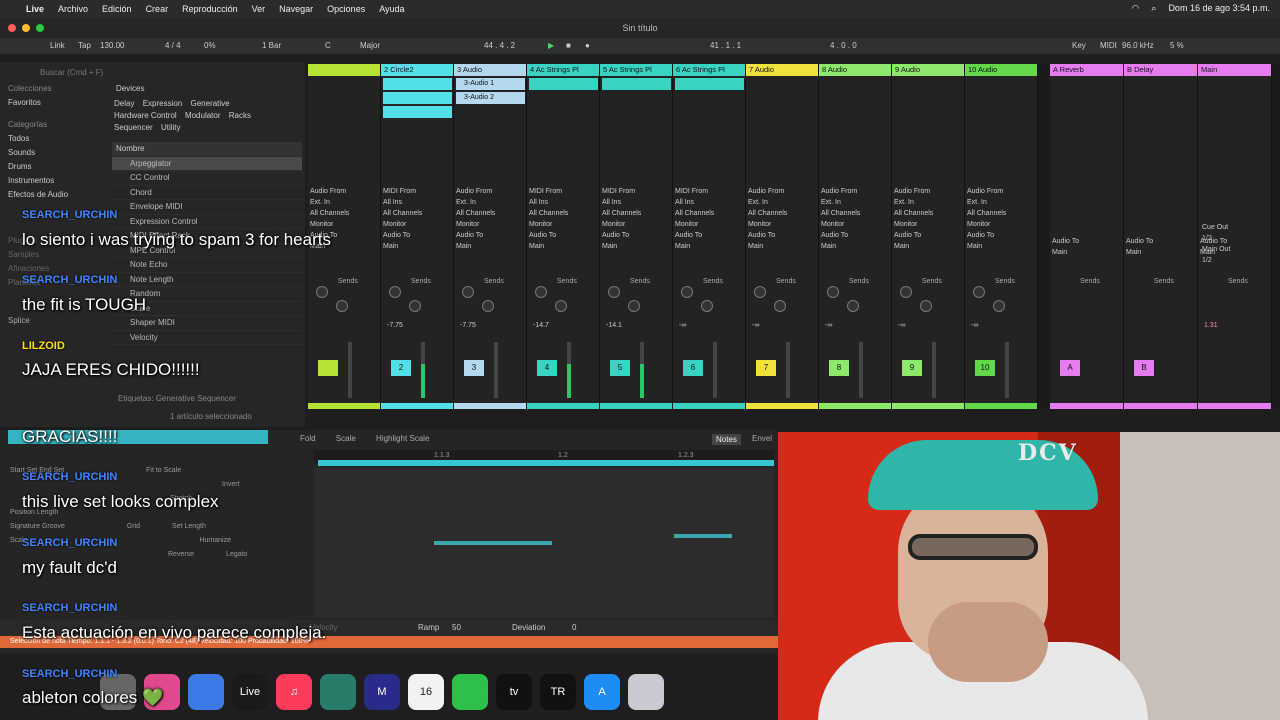 The width and height of the screenshot is (1280, 720). Describe the element at coordinates (206, 692) in the screenshot. I see `chrome-icon` at that location.